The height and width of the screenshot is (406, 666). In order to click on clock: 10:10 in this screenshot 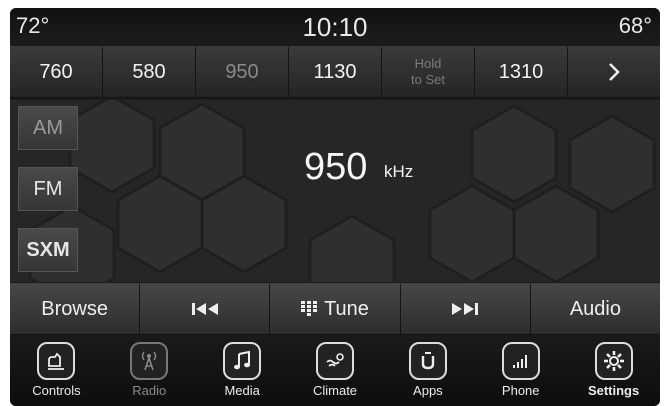, I will do `click(335, 27)`.